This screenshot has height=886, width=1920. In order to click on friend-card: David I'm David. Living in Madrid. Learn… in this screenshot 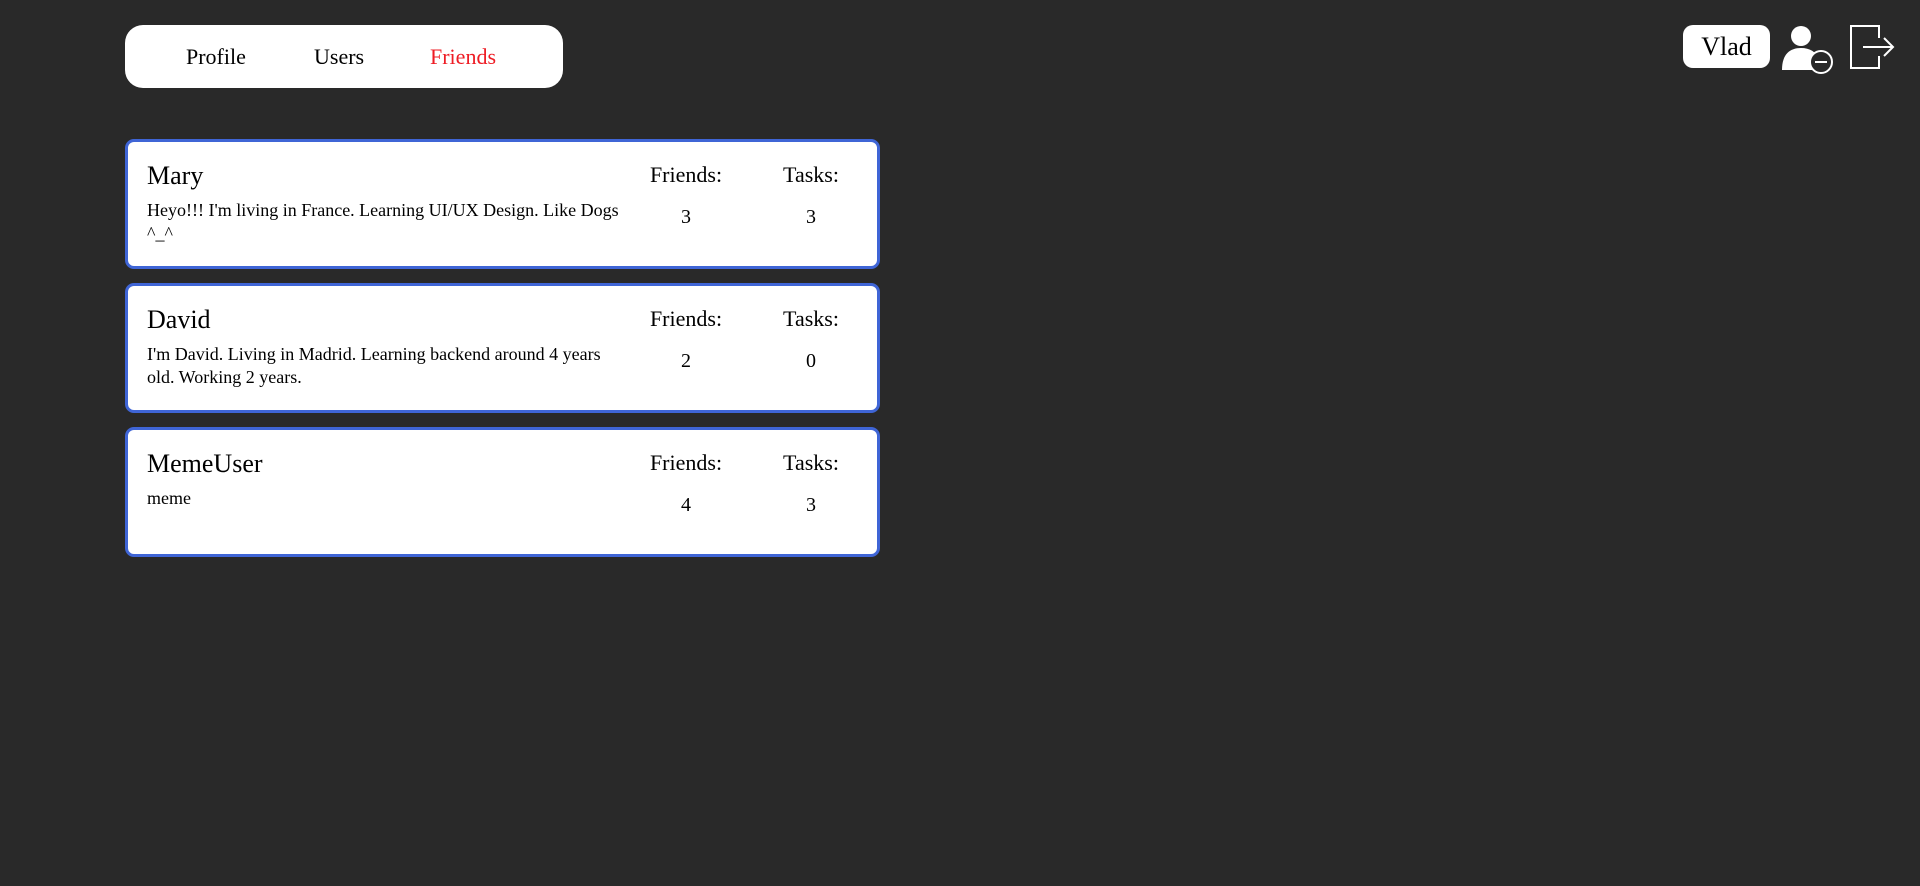, I will do `click(502, 348)`.